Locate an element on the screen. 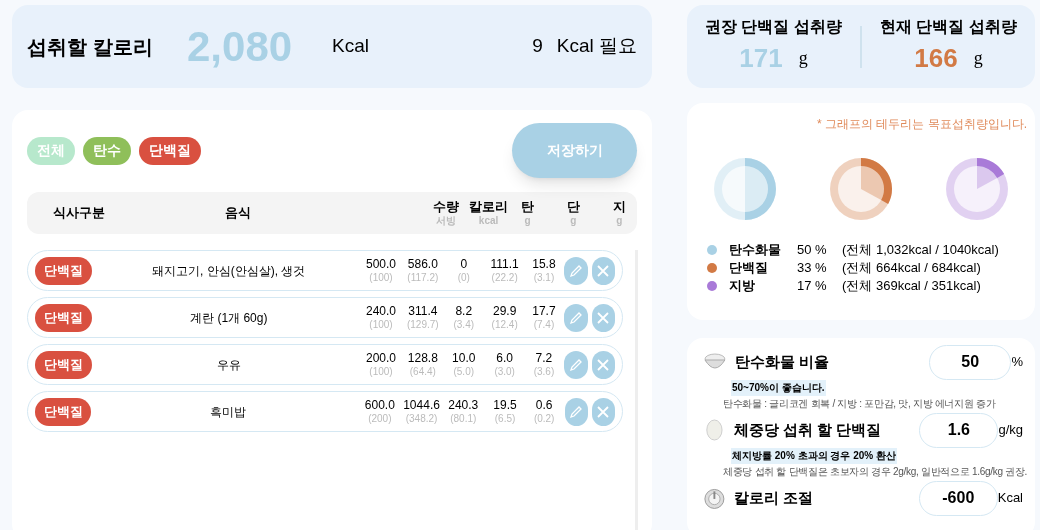 This screenshot has width=1040, height=530. filter-chip: 단백질 is located at coordinates (170, 150).